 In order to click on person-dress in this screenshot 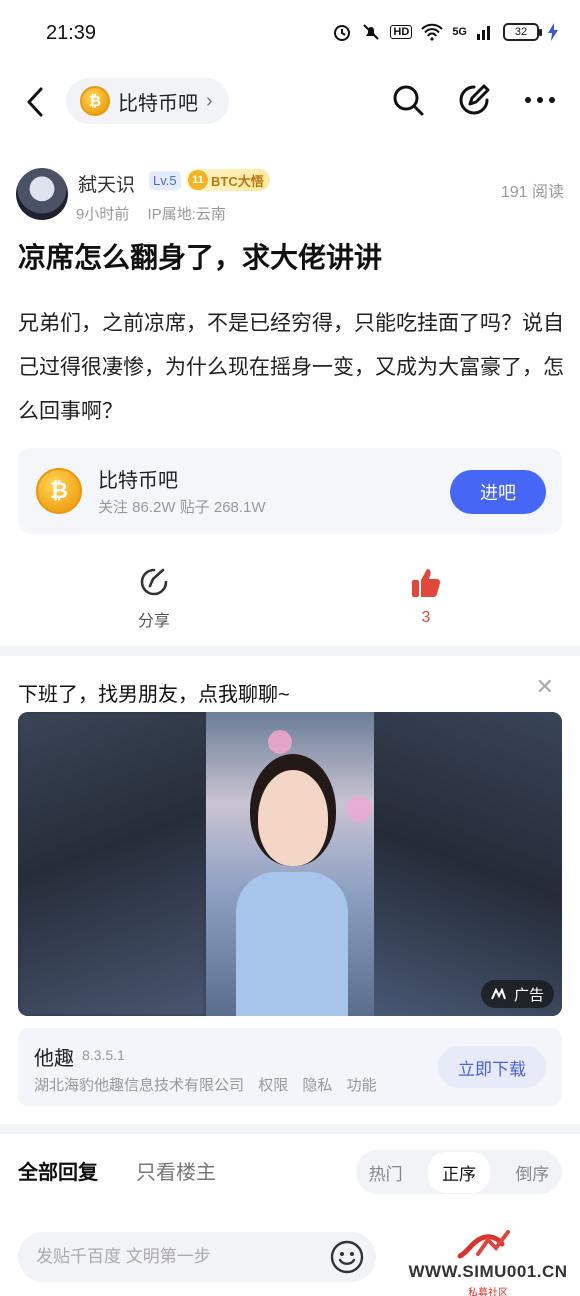, I will do `click(292, 944)`.